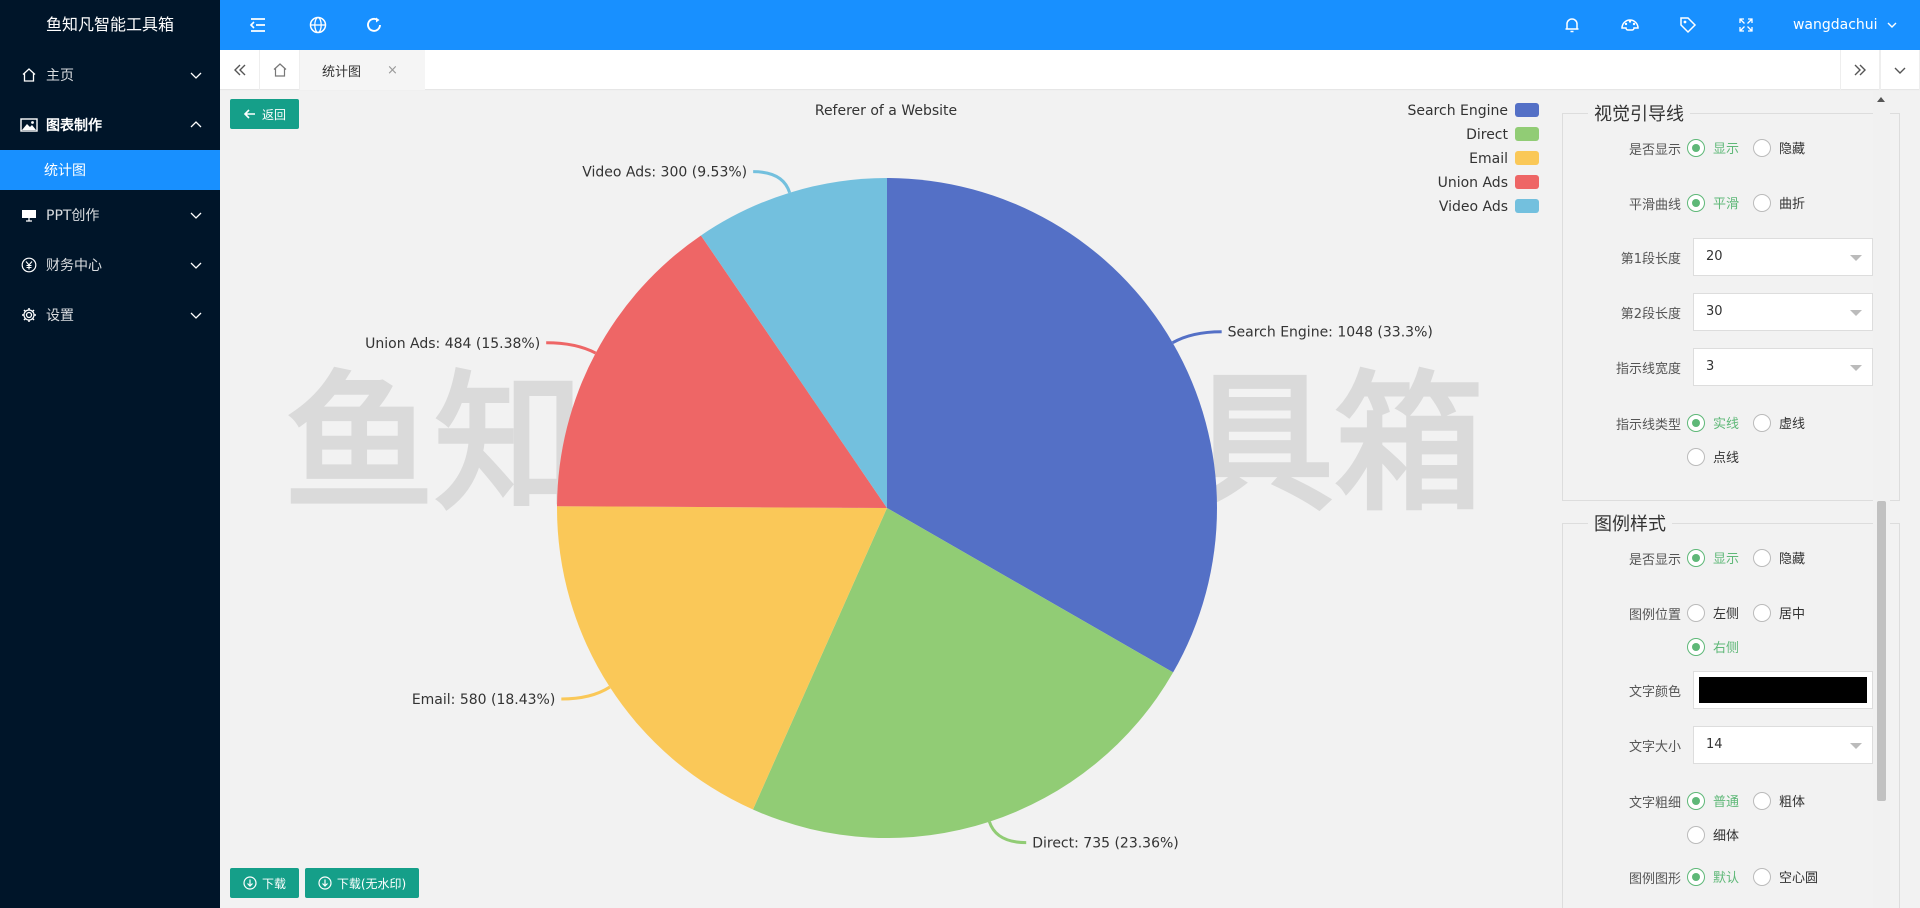  What do you see at coordinates (1713, 202) in the screenshot?
I see `guide-smooth-on-radio: 平滑` at bounding box center [1713, 202].